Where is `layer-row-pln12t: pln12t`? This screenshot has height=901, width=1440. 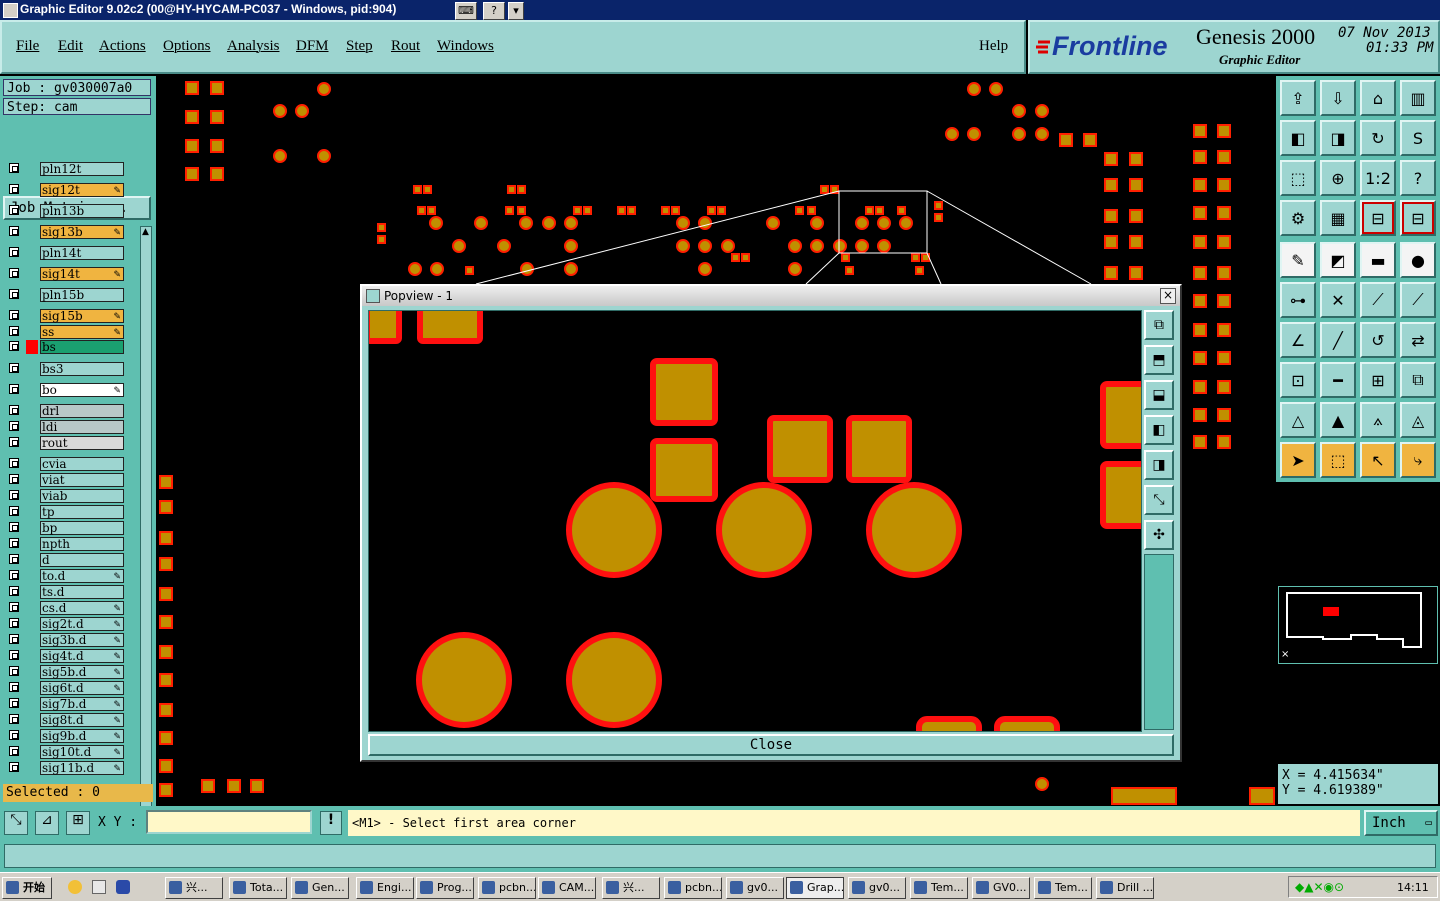
layer-row-pln12t: pln12t is located at coordinates (65, 169).